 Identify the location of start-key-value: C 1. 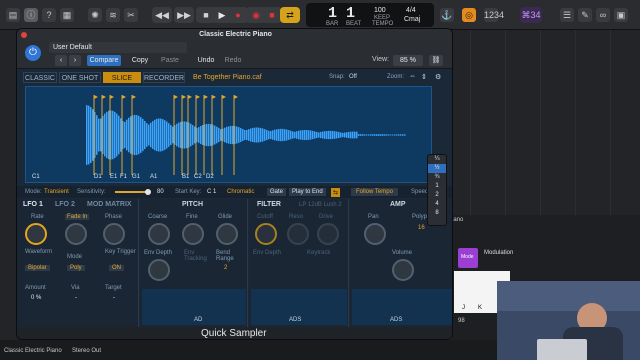
(211, 192).